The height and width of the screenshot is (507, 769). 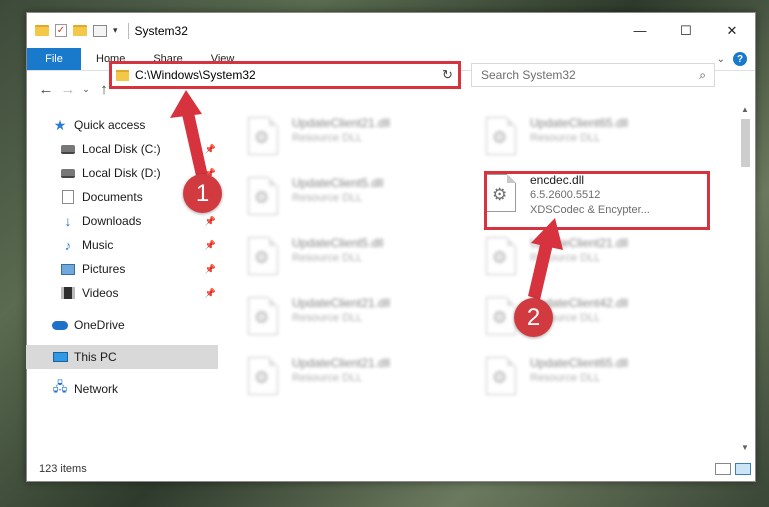 I want to click on quick-access-toolbar: ✓ ▾, so click(x=84, y=30).